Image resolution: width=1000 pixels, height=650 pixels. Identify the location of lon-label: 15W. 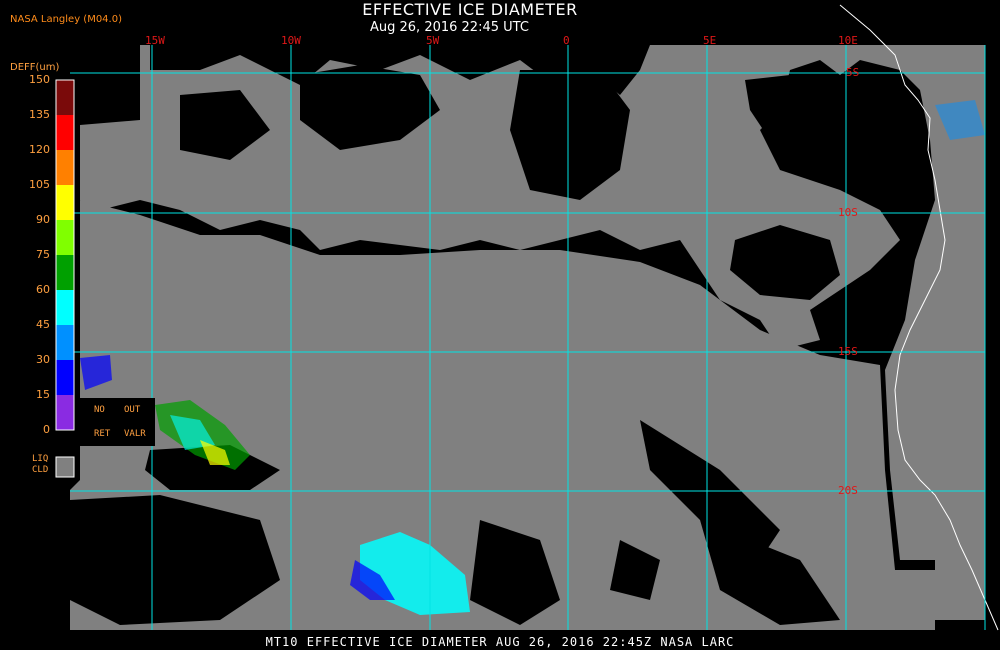
(155, 40).